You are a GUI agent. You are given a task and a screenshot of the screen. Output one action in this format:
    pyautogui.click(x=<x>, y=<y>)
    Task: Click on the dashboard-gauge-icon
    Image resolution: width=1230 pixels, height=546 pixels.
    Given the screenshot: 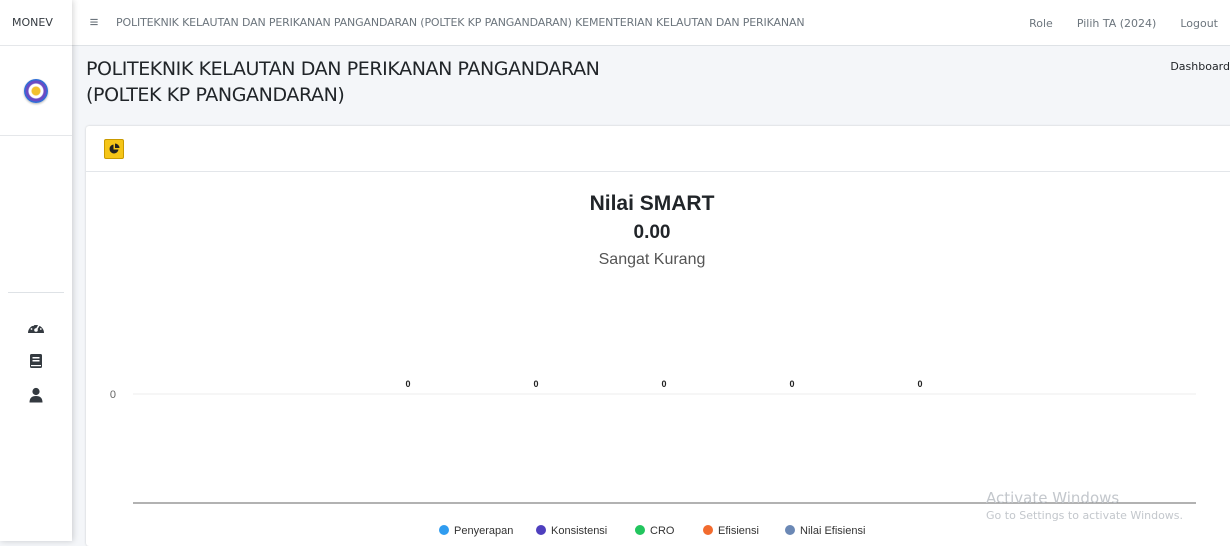 What is the action you would take?
    pyautogui.click(x=36, y=327)
    